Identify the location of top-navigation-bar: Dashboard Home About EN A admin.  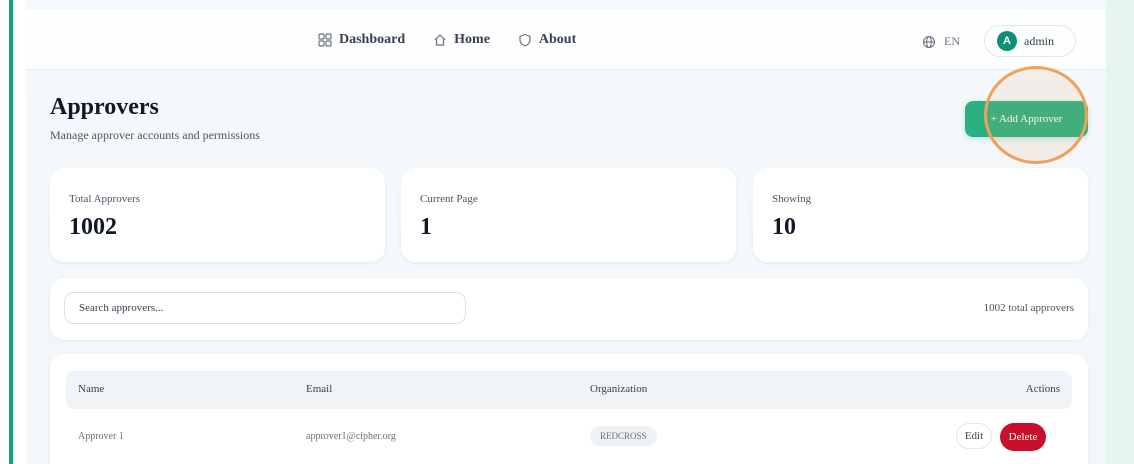
(566, 40).